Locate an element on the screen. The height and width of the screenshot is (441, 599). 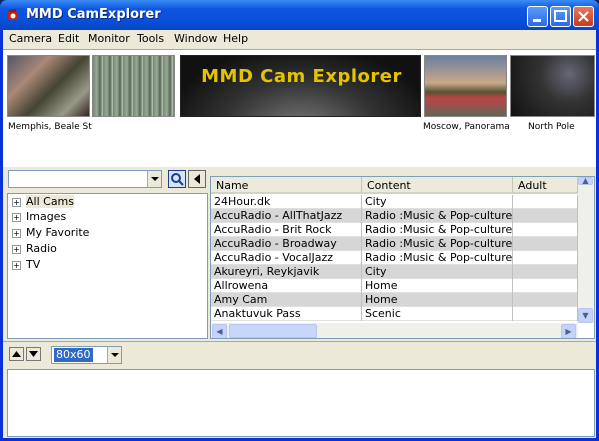
scroll-left-button: ◀ is located at coordinates (219, 331).